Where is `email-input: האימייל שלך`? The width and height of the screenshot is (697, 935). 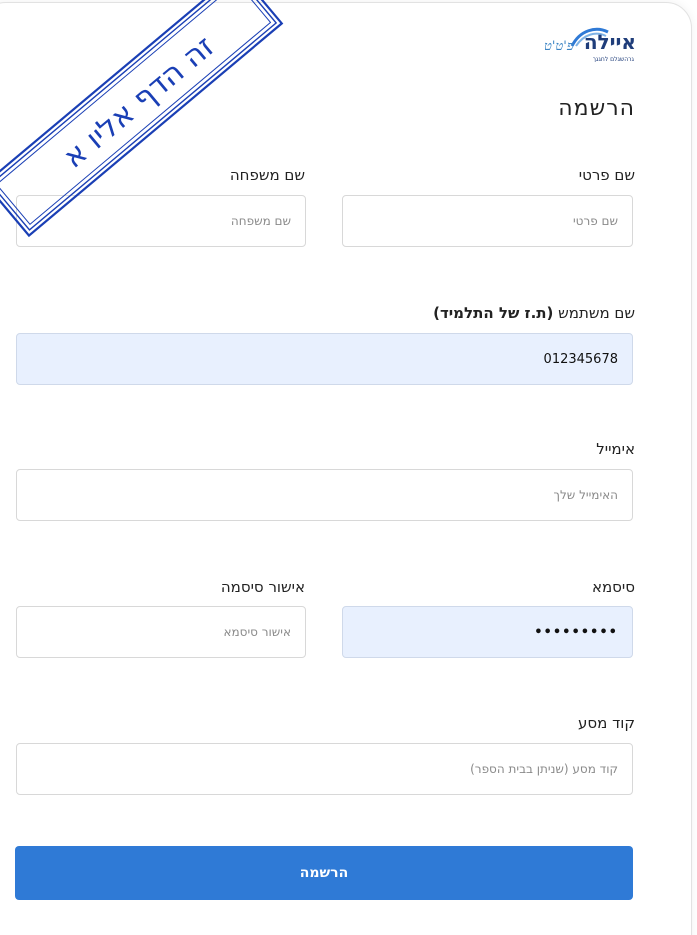 email-input: האימייל שלך is located at coordinates (324, 495).